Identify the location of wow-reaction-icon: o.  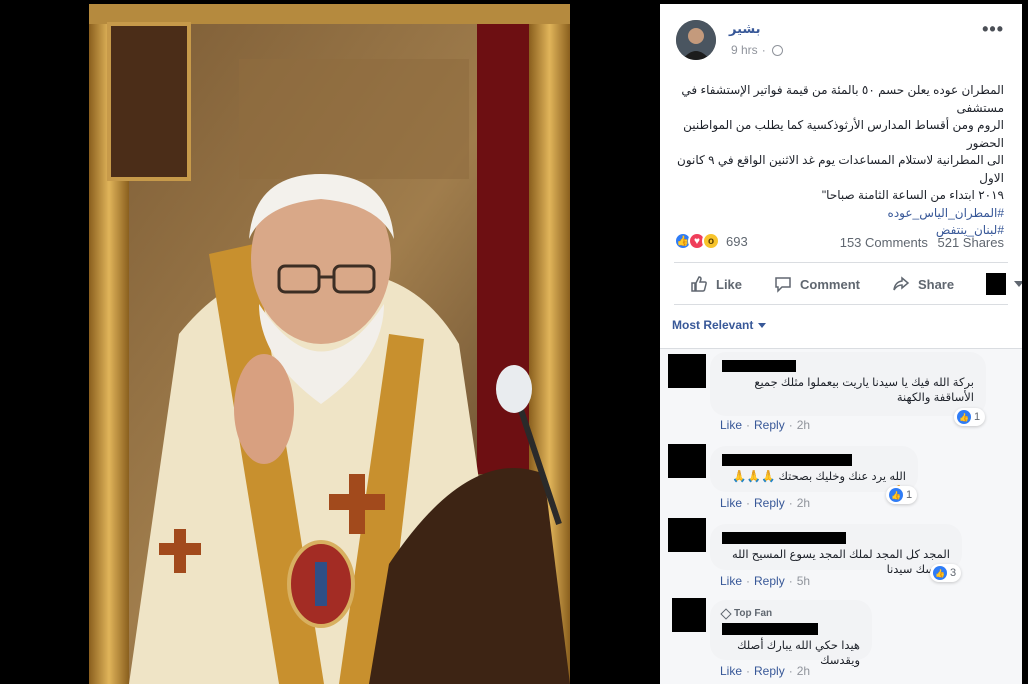
(711, 241).